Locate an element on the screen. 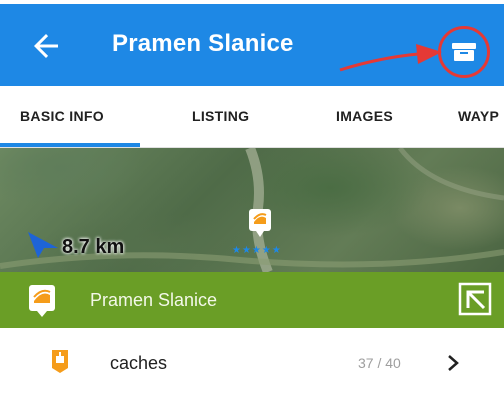  point-header: Pramen Slanice is located at coordinates (252, 300).